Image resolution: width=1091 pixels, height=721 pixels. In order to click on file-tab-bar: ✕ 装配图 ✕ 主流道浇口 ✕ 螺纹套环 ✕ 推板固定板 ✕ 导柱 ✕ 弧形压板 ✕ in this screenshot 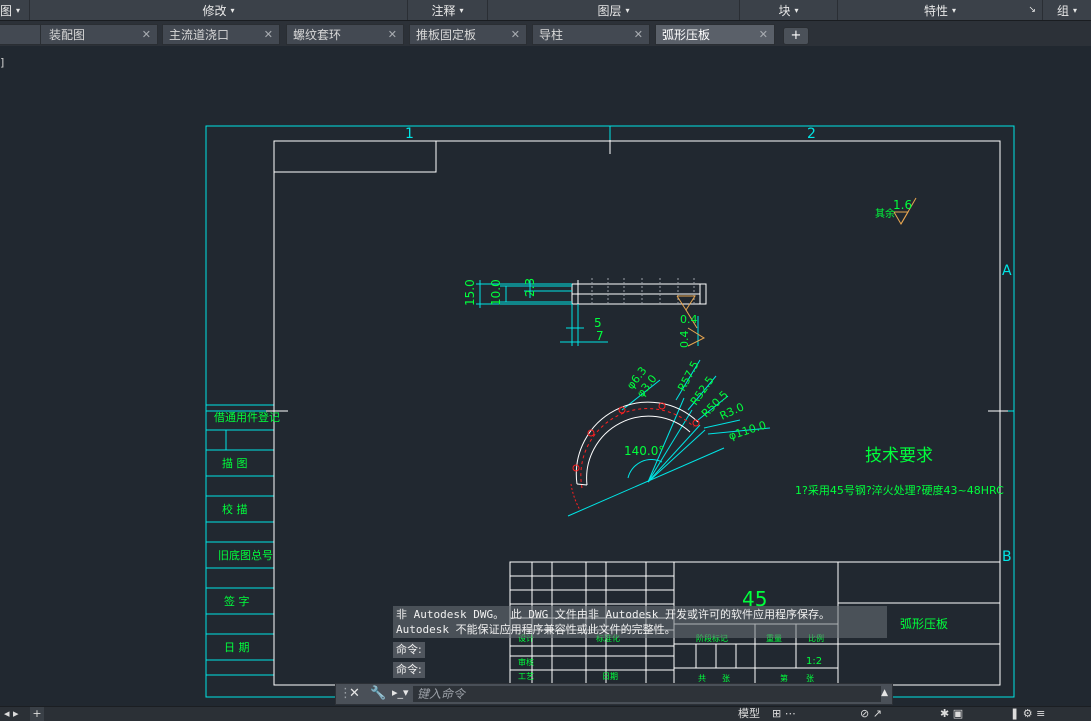, I will do `click(545, 33)`.